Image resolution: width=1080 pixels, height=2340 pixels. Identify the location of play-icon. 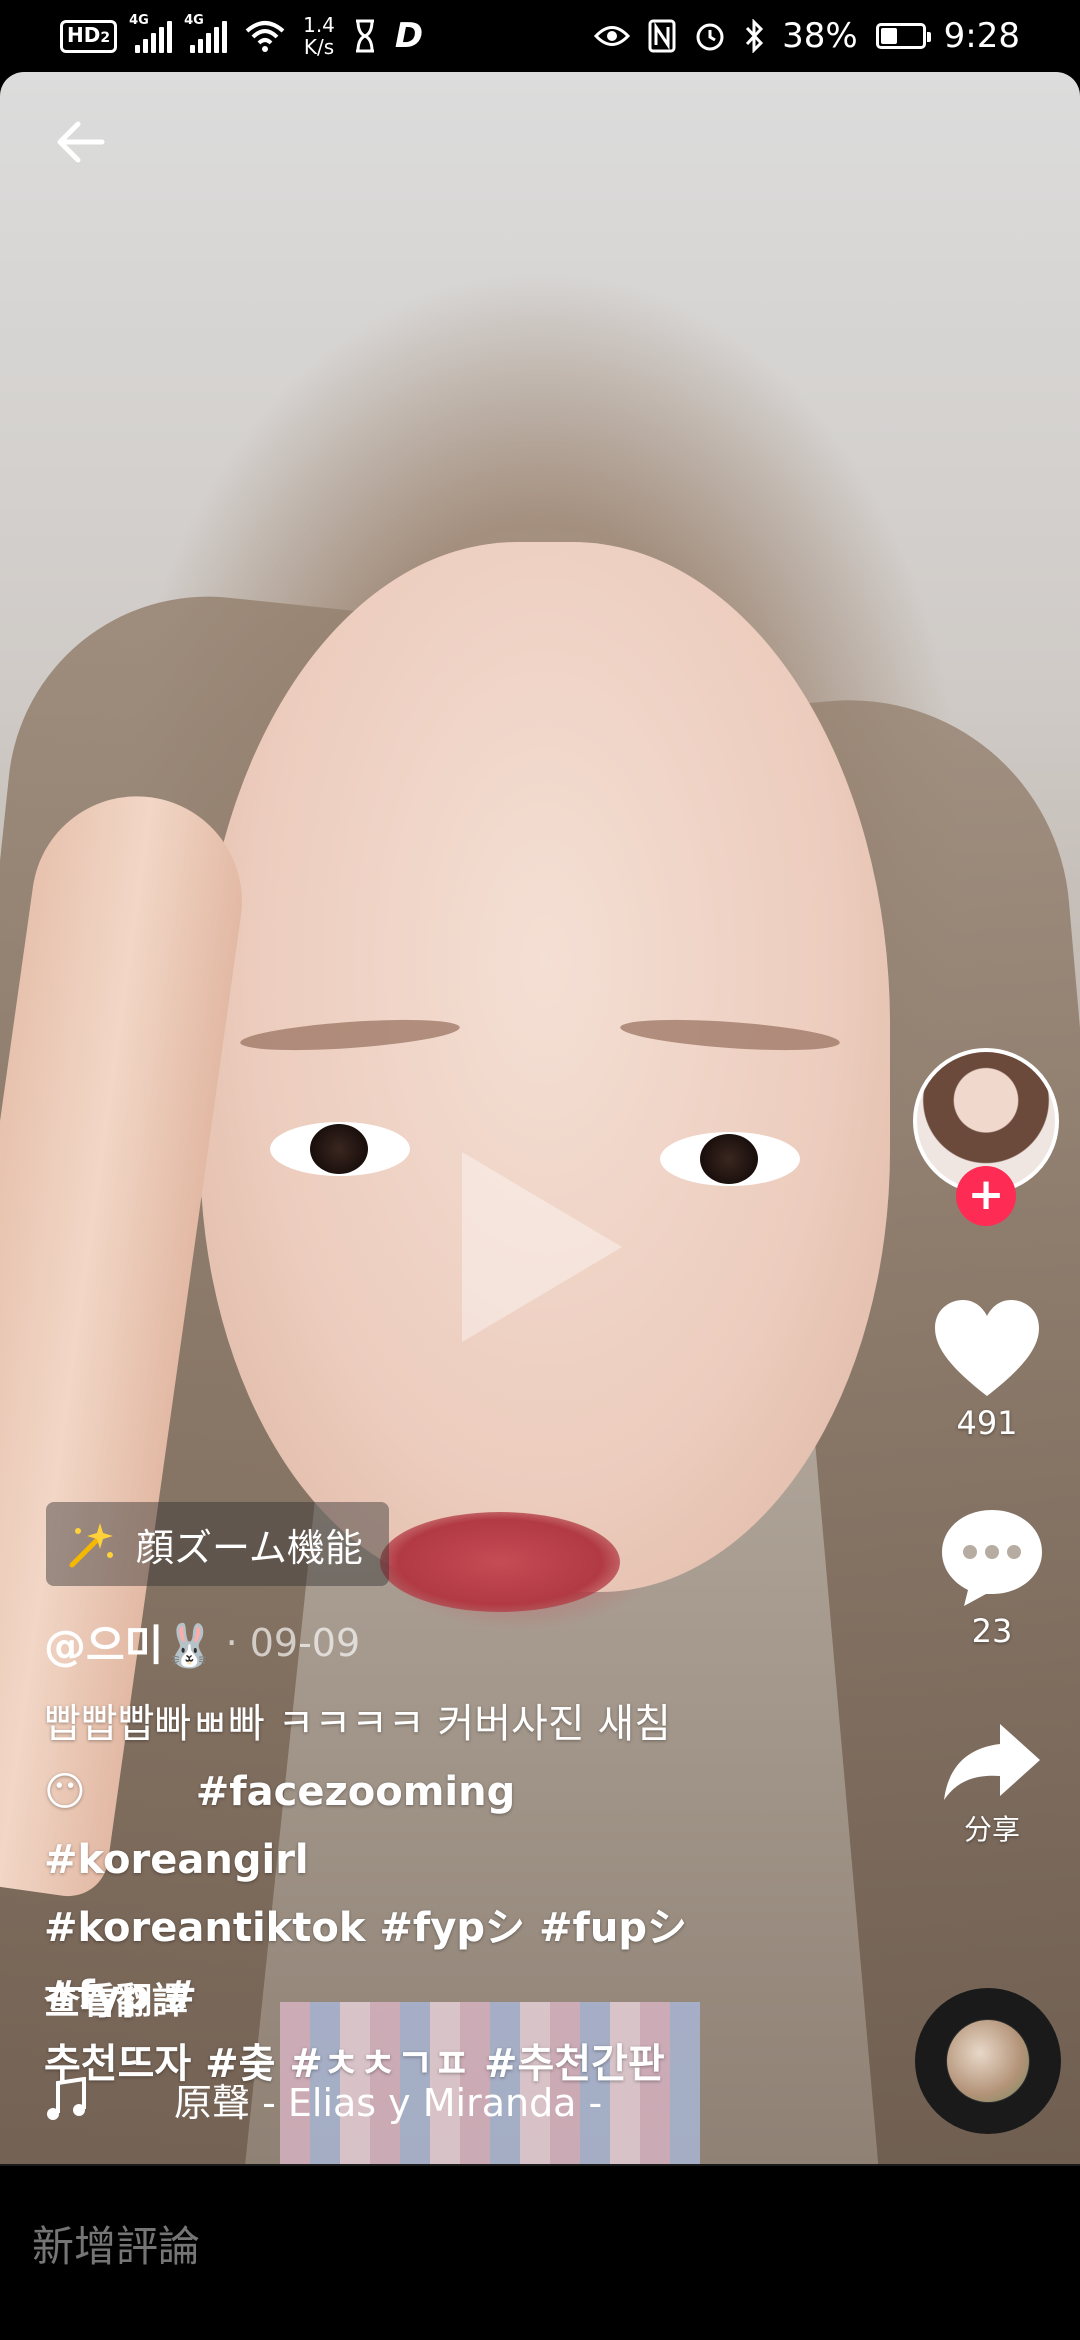
(542, 1247).